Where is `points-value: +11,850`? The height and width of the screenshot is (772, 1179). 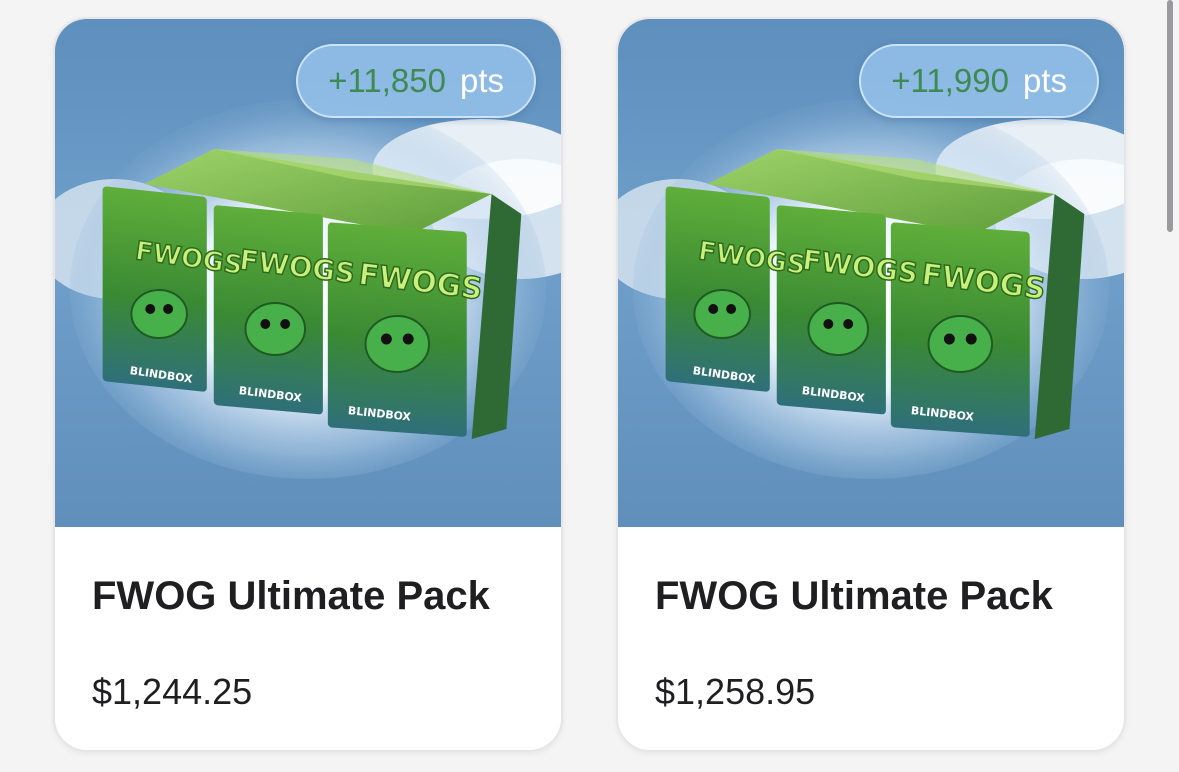
points-value: +11,850 is located at coordinates (387, 80).